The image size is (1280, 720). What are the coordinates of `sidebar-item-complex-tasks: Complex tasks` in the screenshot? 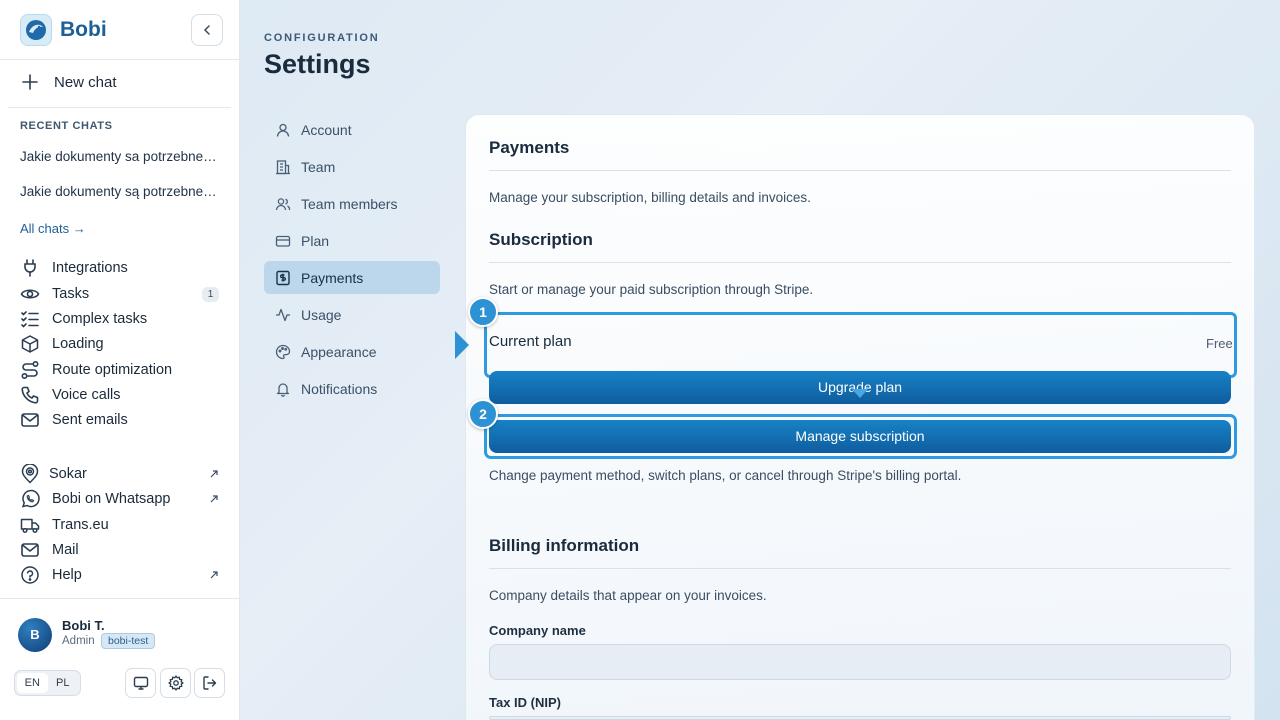 It's located at (83, 319).